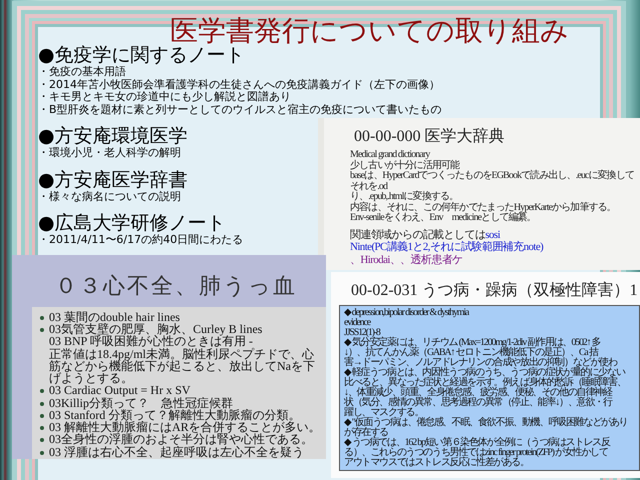  I want to click on text-line: ◆ 軽症うつ病とは、内因性うつ病のうち、うつ病の症状が量的に少ない, so click(485, 373).